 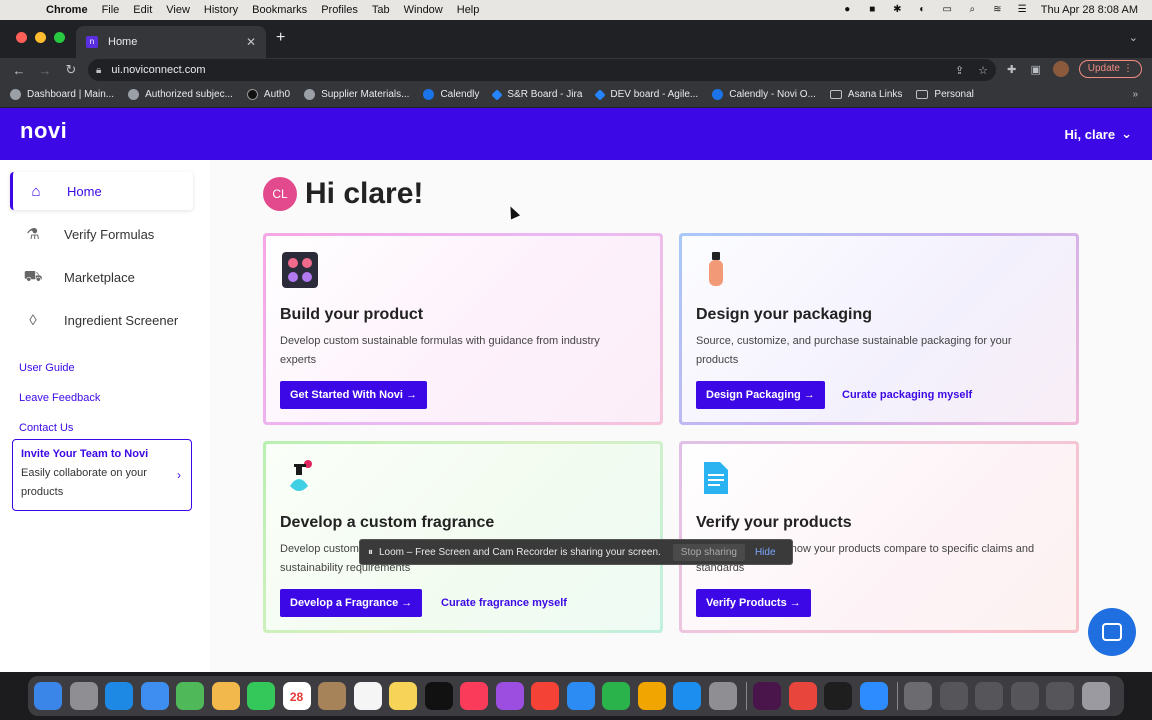 I want to click on menu-profiles: Profiles, so click(x=339, y=10).